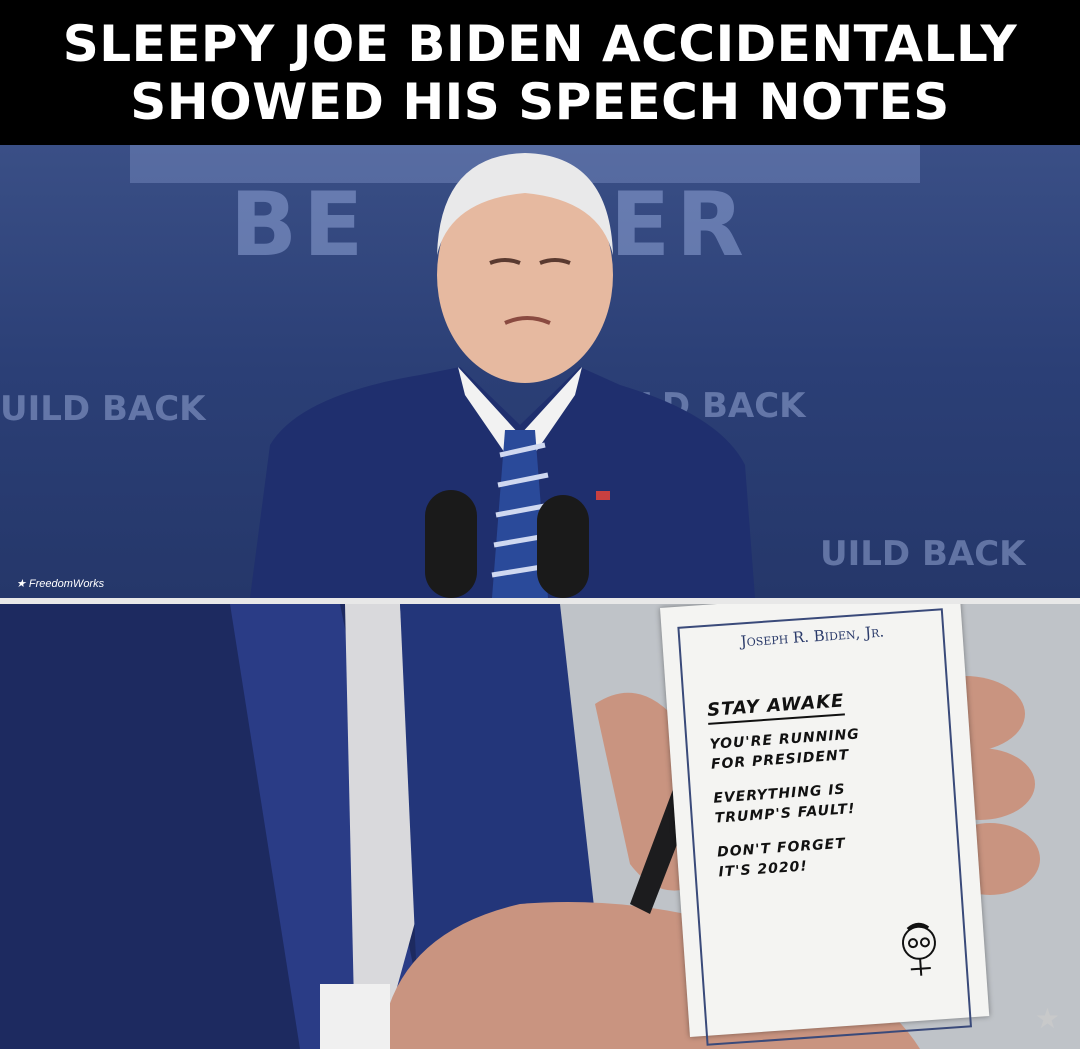 The image size is (1080, 1049). I want to click on doodle-face-icon, so click(918, 949).